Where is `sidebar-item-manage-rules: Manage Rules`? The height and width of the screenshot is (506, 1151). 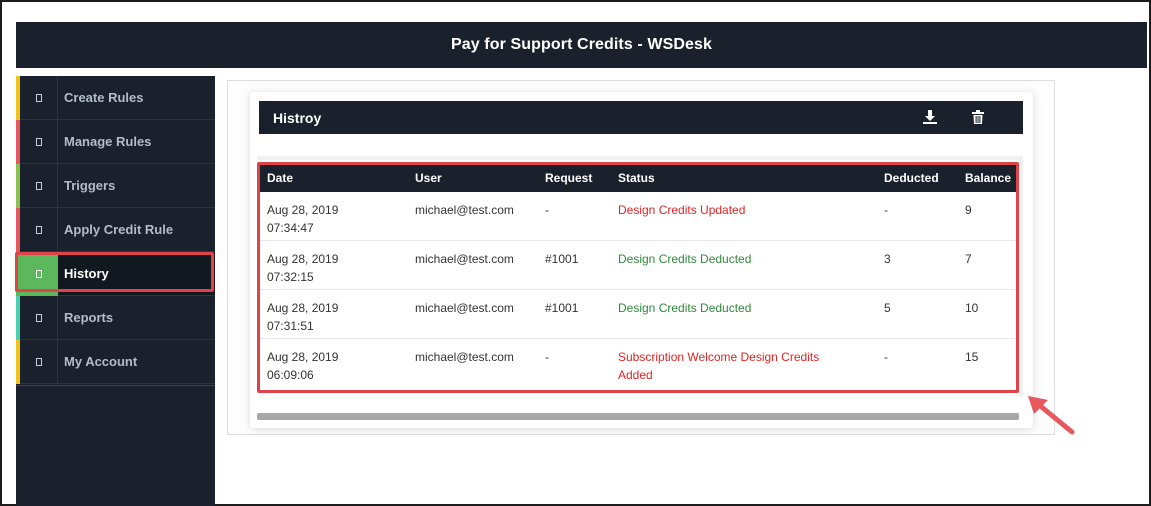
sidebar-item-manage-rules: Manage Rules is located at coordinates (115, 142).